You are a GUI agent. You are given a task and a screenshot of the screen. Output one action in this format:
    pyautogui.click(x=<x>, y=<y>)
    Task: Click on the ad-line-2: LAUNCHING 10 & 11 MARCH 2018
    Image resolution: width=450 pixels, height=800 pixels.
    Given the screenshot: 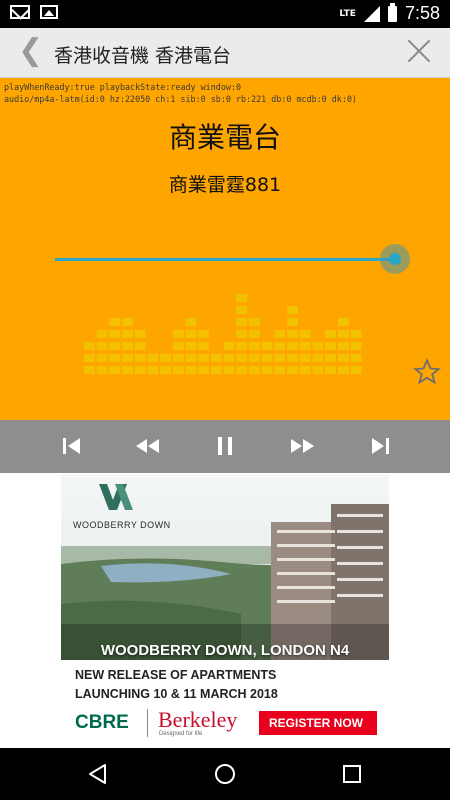 What is the action you would take?
    pyautogui.click(x=176, y=694)
    